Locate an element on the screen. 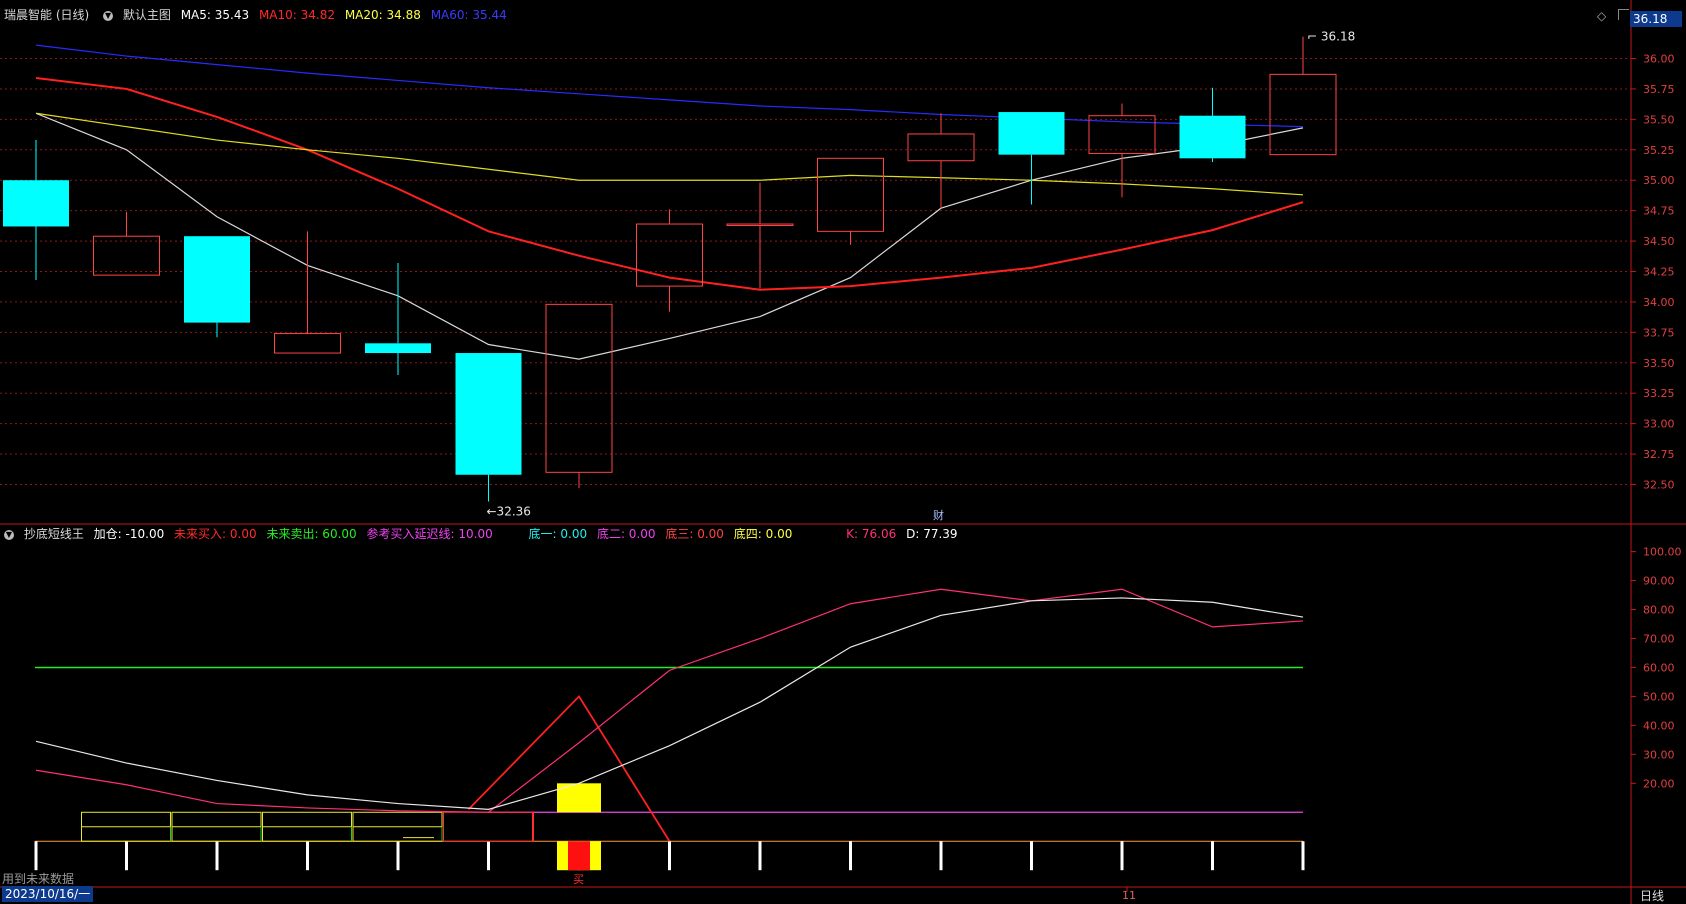 This screenshot has width=1686, height=904. bottom-zone-box-red is located at coordinates (488, 826).